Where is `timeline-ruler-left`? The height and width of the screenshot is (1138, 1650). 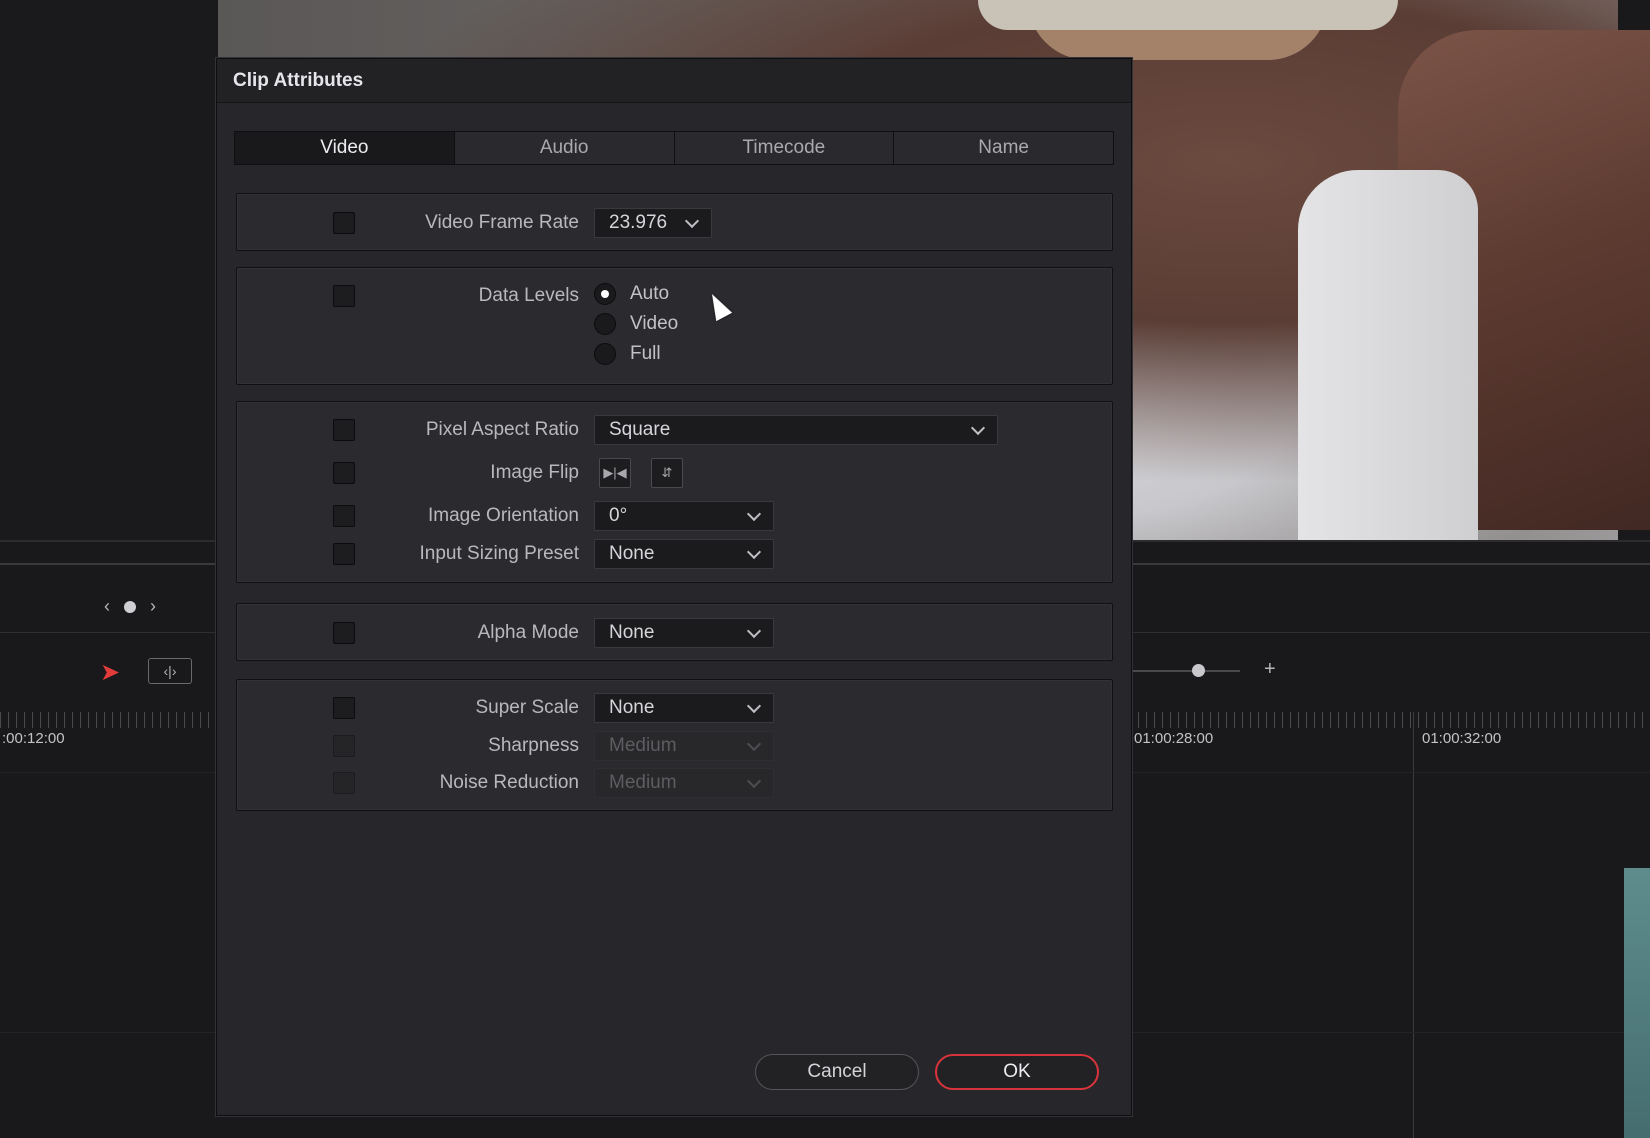 timeline-ruler-left is located at coordinates (109, 720).